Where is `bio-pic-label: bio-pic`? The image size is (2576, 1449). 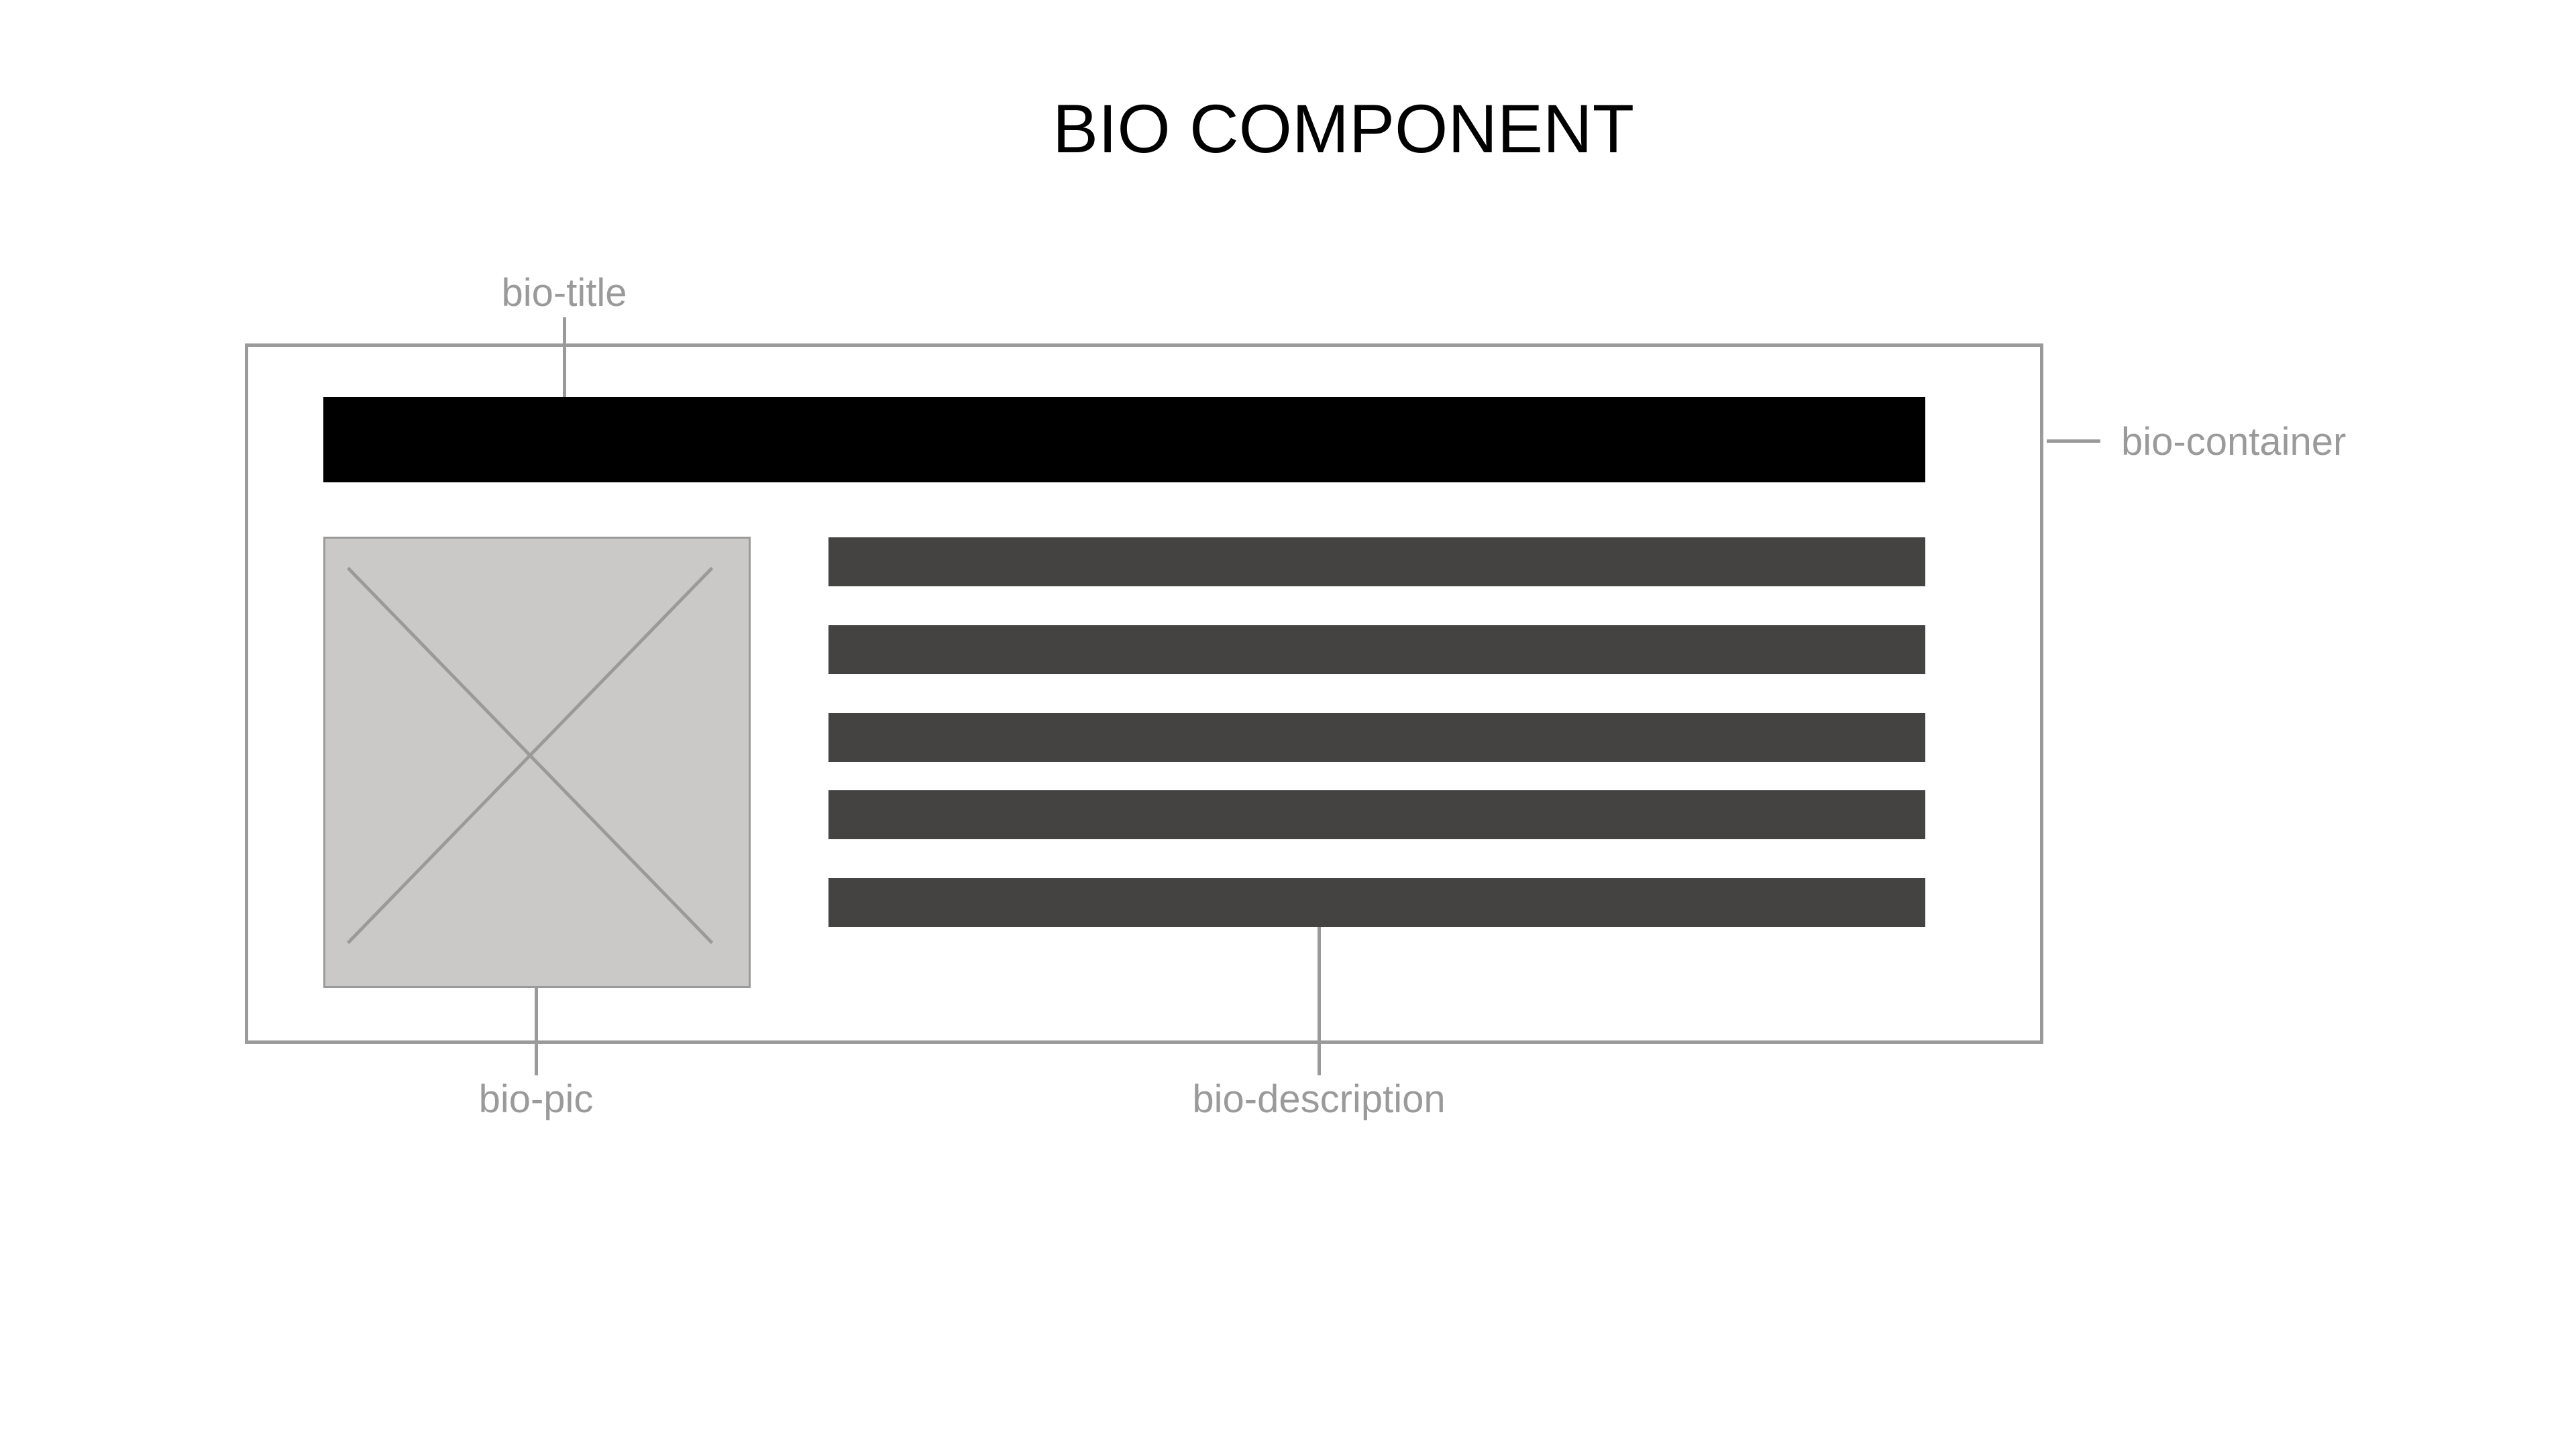 bio-pic-label: bio-pic is located at coordinates (536, 1099).